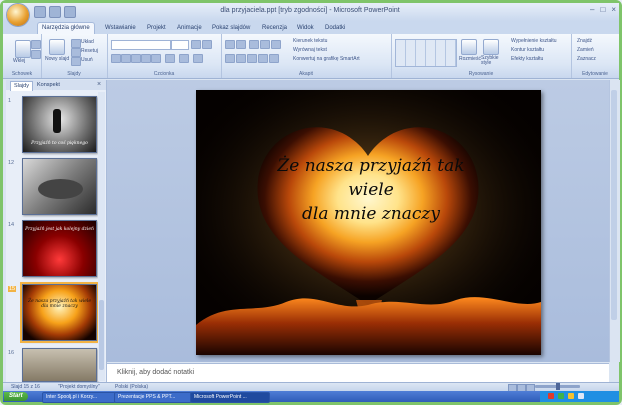  What do you see at coordinates (126, 58) in the screenshot?
I see `italic-icon` at bounding box center [126, 58].